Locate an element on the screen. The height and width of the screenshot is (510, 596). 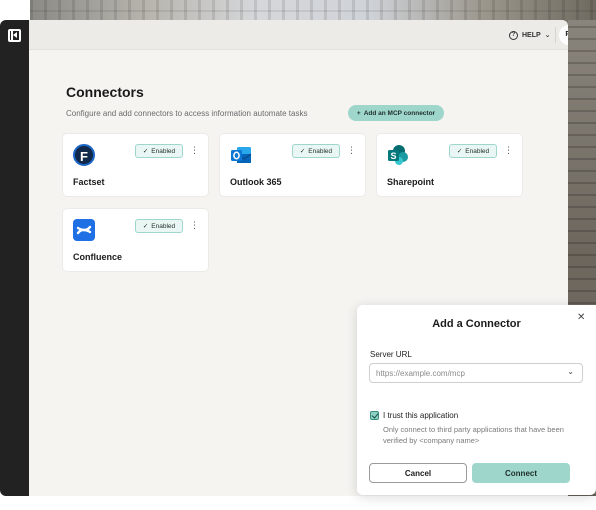
connector-name: Outlook 365 is located at coordinates (256, 182).